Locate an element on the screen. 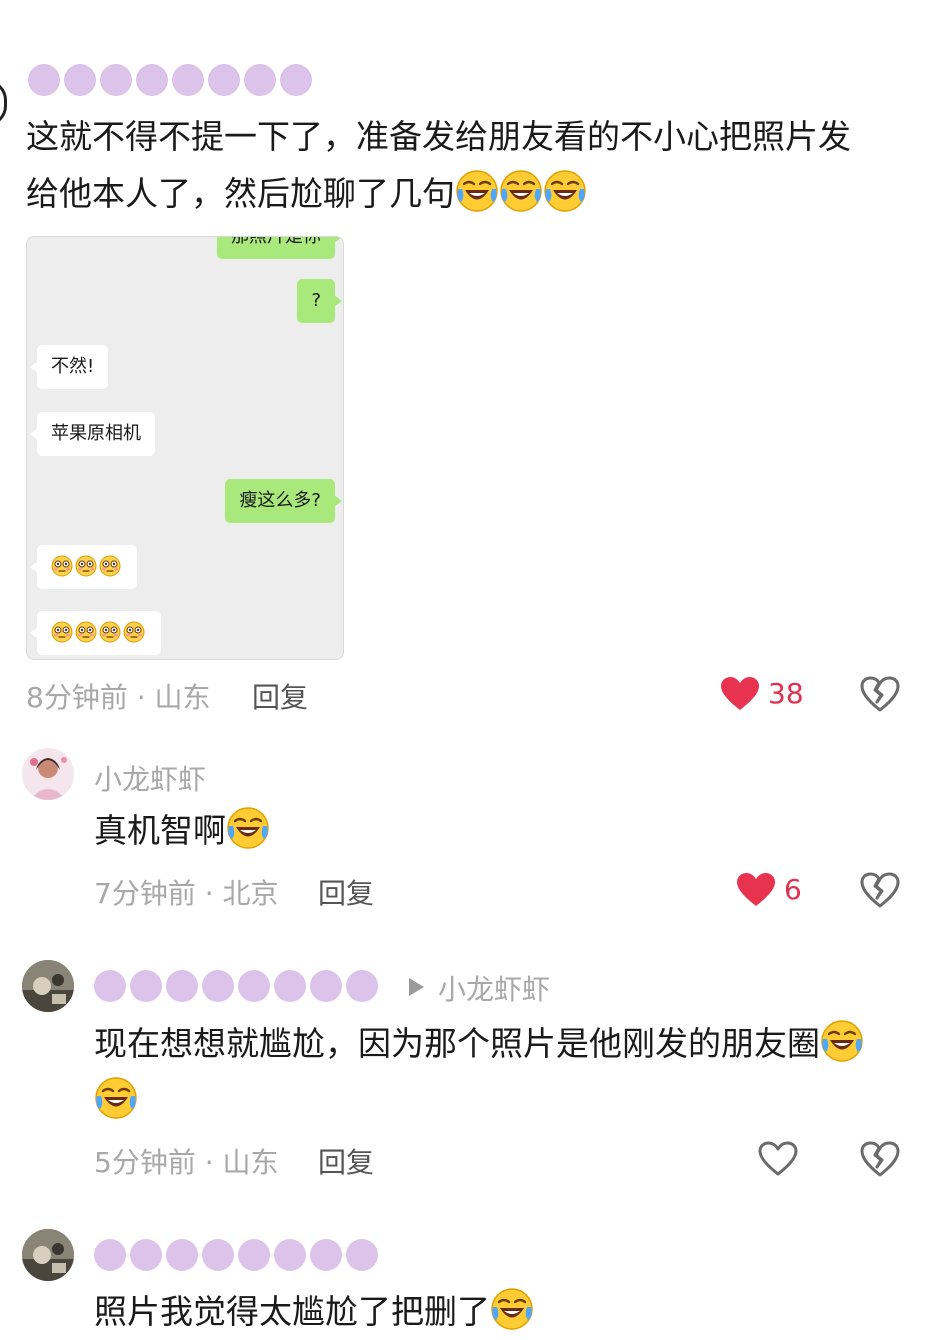  play-arrow-icon is located at coordinates (416, 987).